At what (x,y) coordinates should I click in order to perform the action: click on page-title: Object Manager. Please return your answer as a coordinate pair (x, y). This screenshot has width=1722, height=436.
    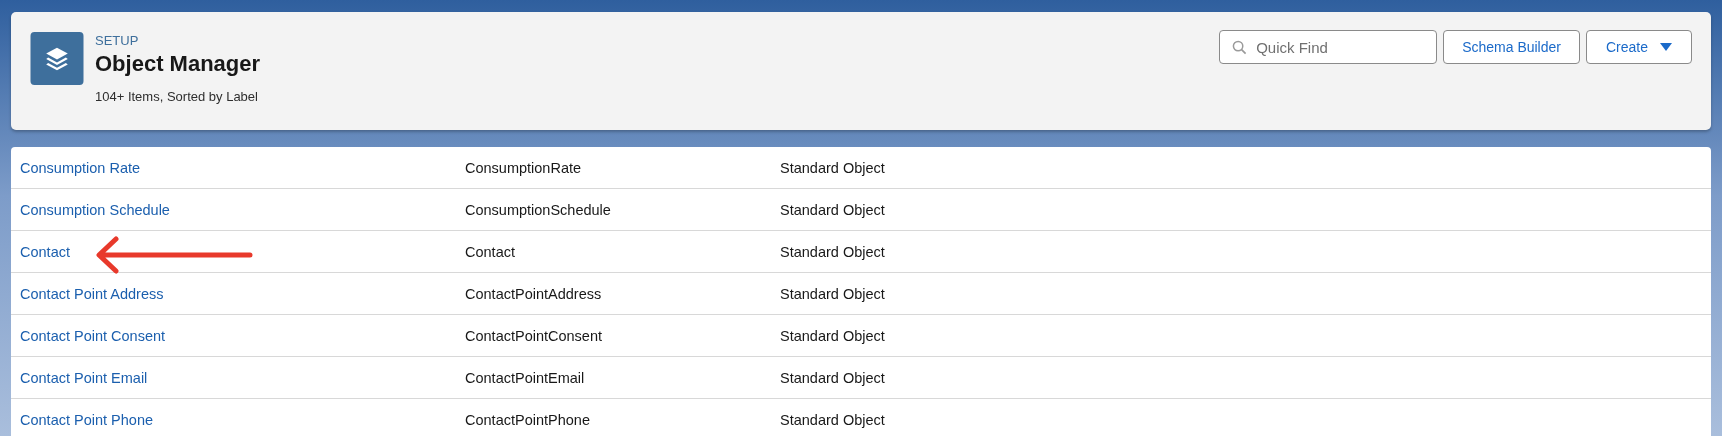
    Looking at the image, I should click on (178, 64).